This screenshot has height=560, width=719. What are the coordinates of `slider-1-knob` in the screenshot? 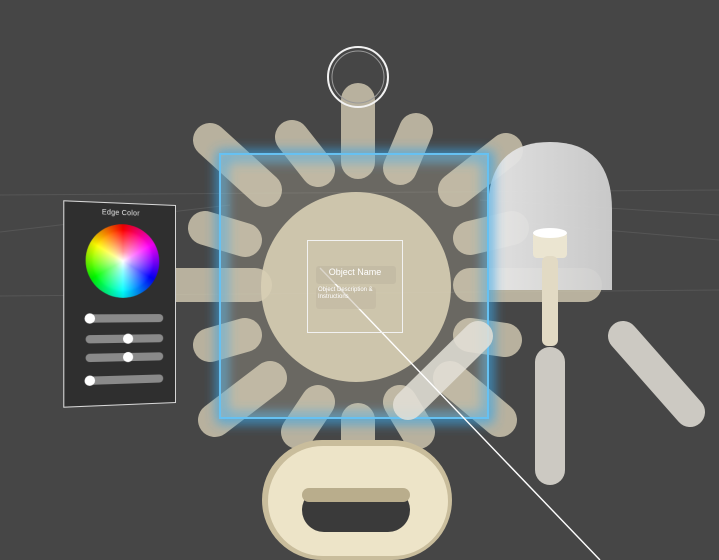 It's located at (90, 318).